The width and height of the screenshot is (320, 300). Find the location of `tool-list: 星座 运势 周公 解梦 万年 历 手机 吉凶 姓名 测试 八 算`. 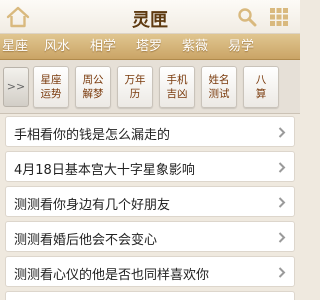

tool-list: 星座 运势 周公 解梦 万年 历 手机 吉凶 姓名 测试 八 算 is located at coordinates (159, 87).